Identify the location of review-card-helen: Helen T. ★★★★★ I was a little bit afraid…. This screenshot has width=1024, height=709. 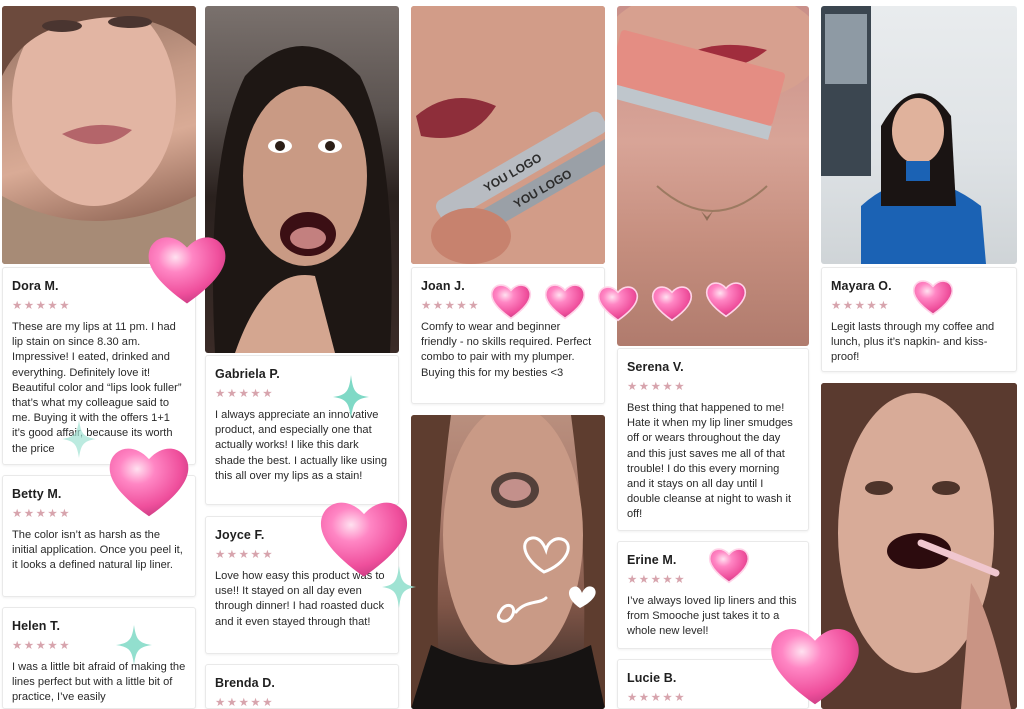
(99, 658).